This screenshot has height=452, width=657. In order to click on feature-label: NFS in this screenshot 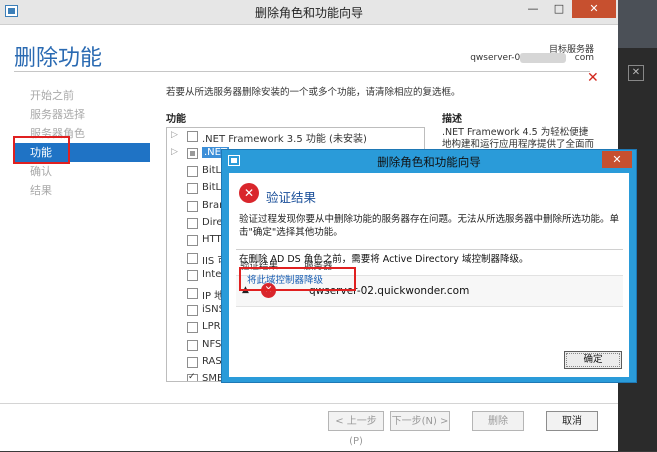, I will do `click(212, 344)`.